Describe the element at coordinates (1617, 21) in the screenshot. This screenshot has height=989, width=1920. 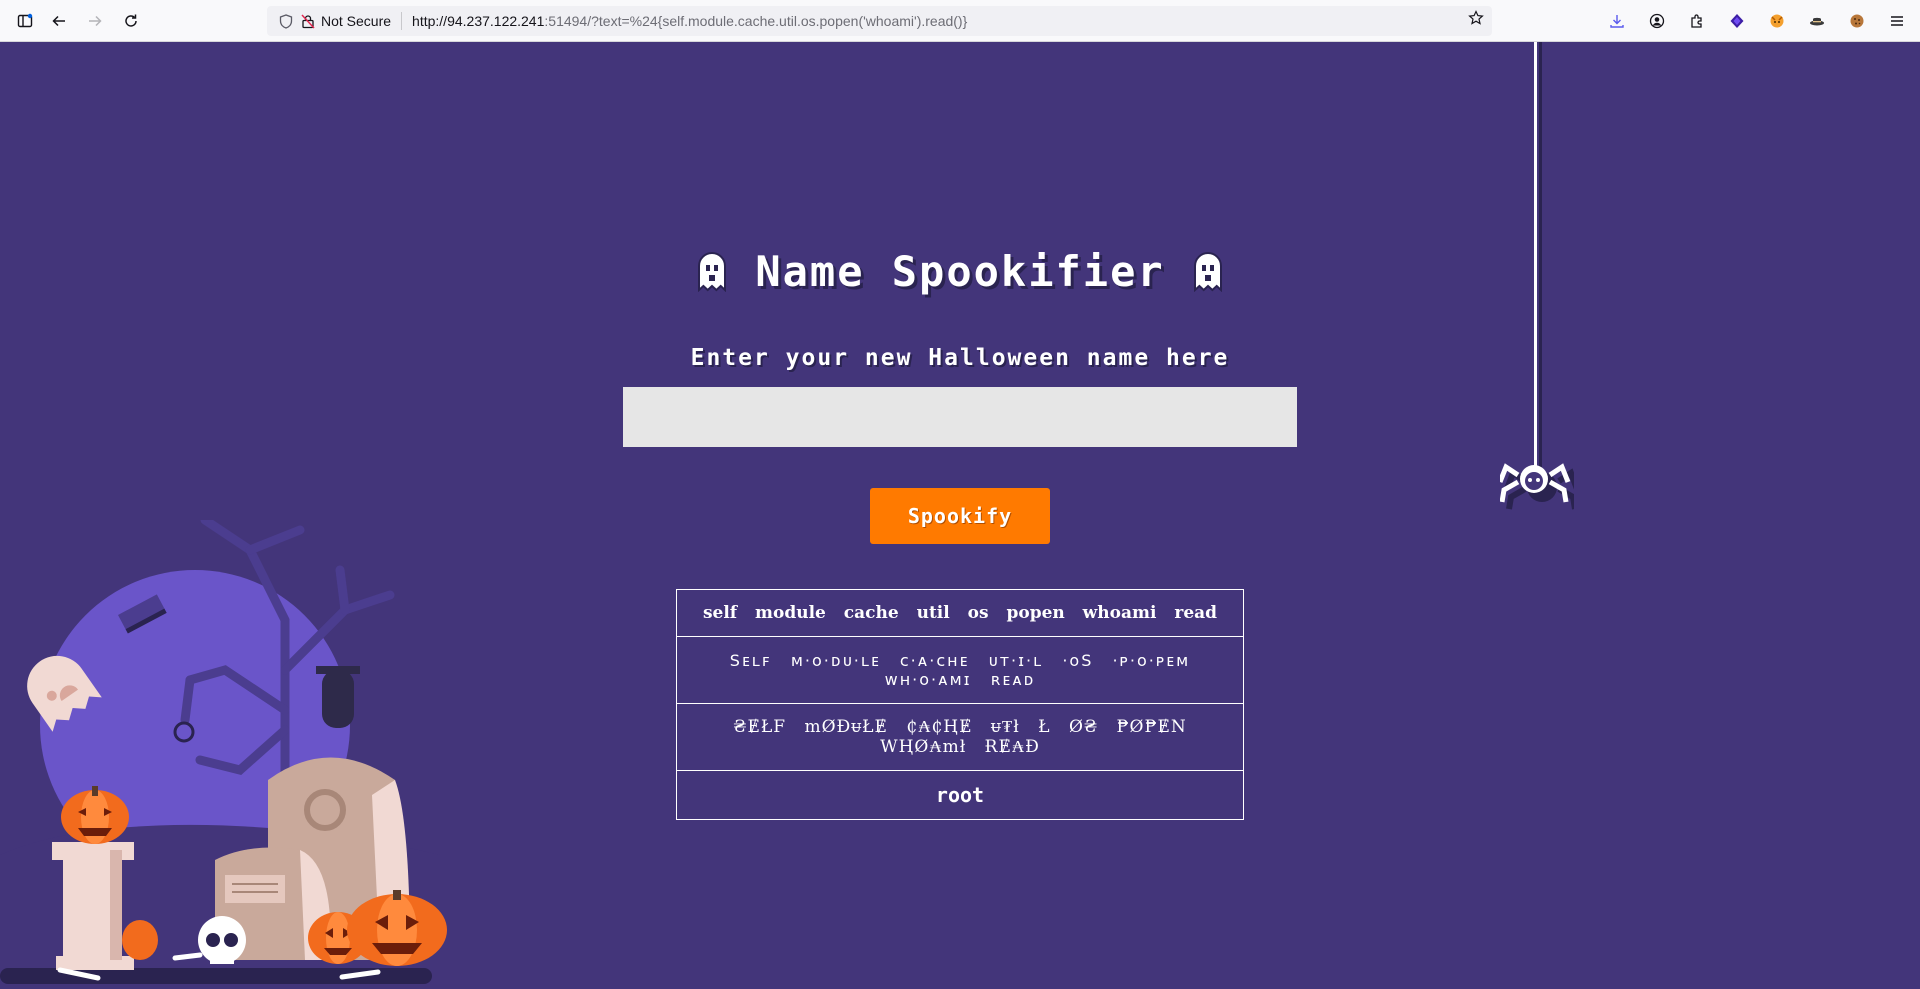
I see `downloads-icon` at that location.